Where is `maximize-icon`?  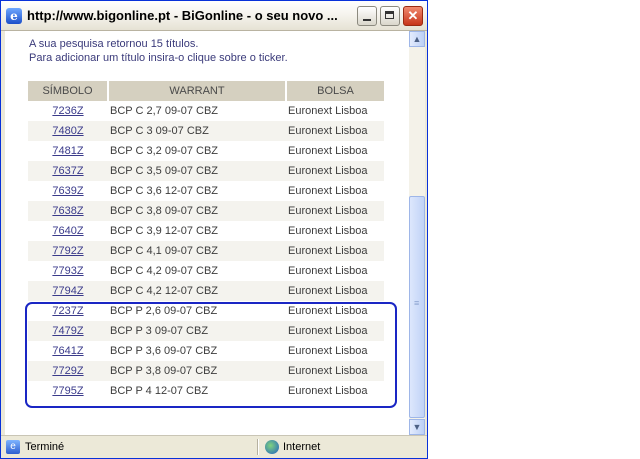
maximize-icon is located at coordinates (389, 15).